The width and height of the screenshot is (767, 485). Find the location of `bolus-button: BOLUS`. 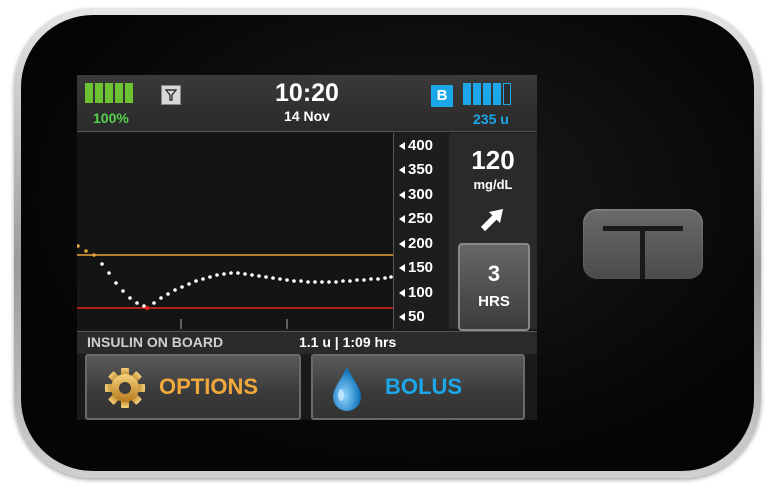

bolus-button: BOLUS is located at coordinates (418, 387).